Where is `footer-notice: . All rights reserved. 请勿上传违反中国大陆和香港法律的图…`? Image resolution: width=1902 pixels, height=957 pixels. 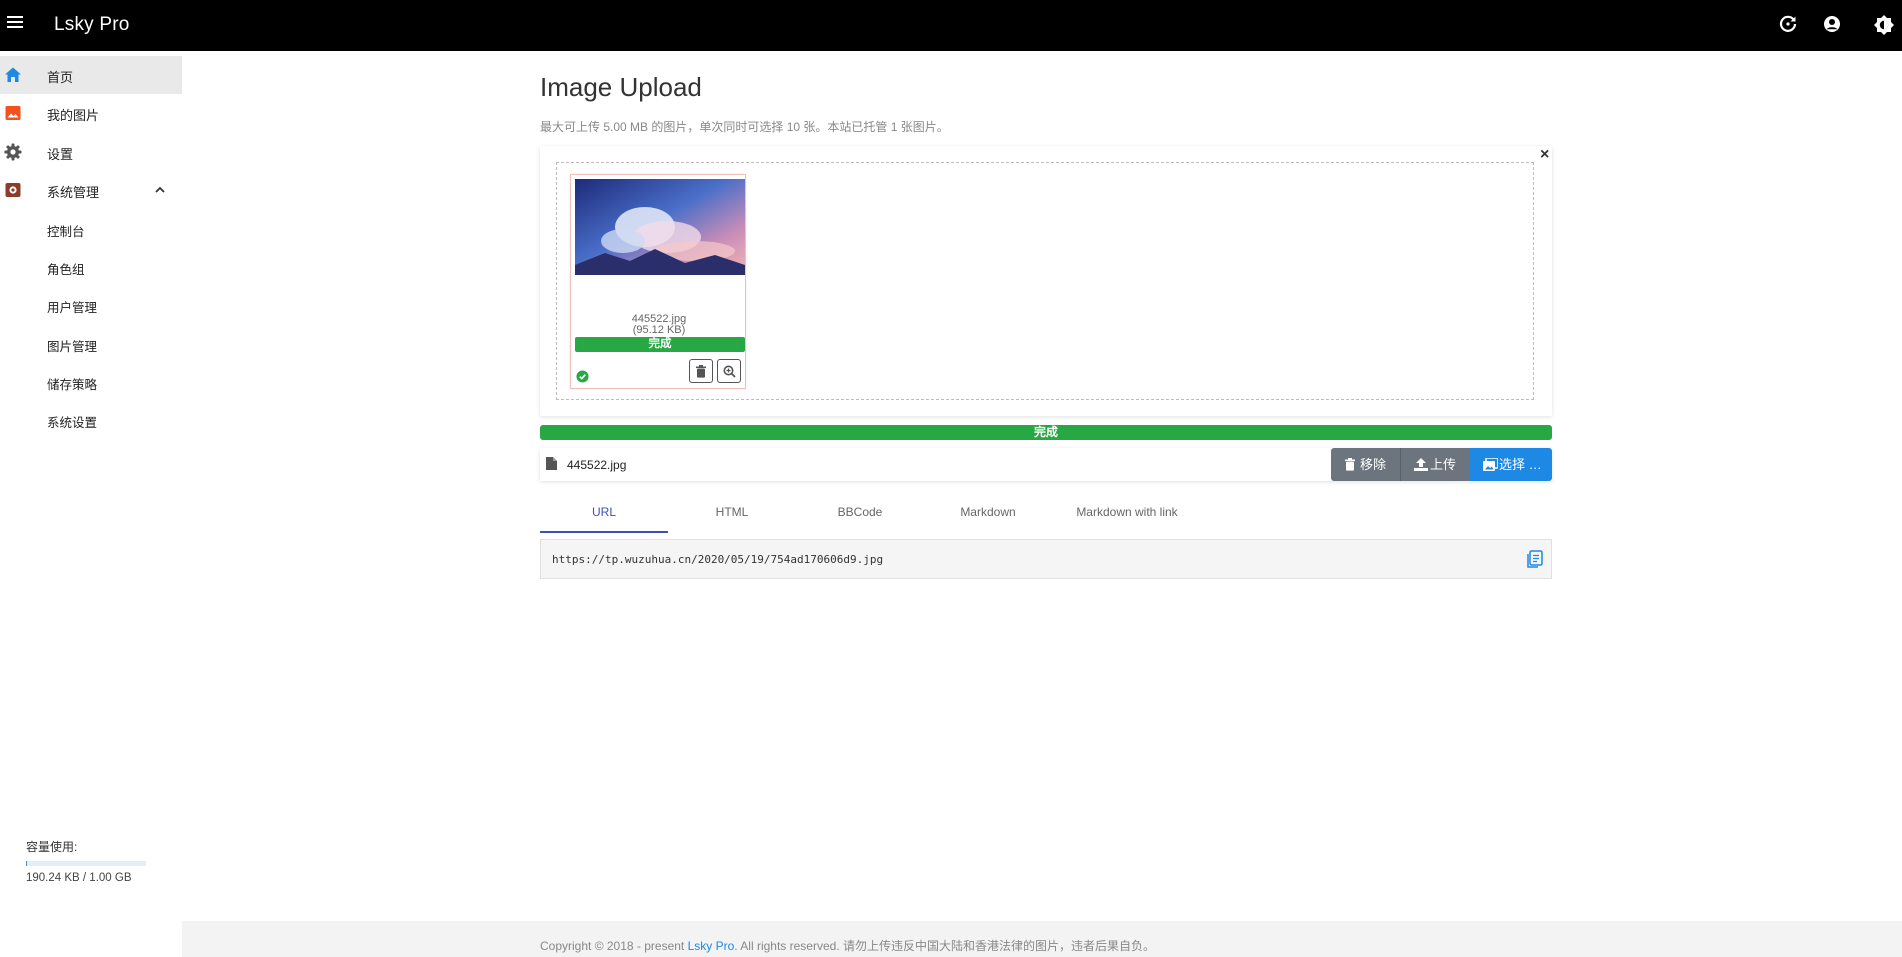 footer-notice: . All rights reserved. 请勿上传违反中国大陆和香港法律的图… is located at coordinates (944, 946).